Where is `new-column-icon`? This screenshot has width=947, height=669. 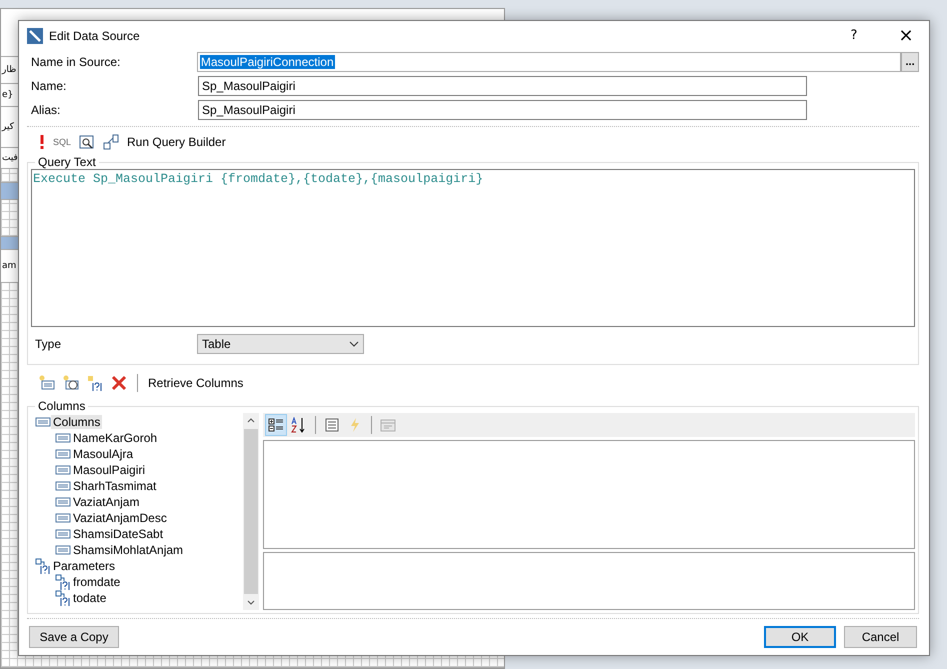 new-column-icon is located at coordinates (47, 383).